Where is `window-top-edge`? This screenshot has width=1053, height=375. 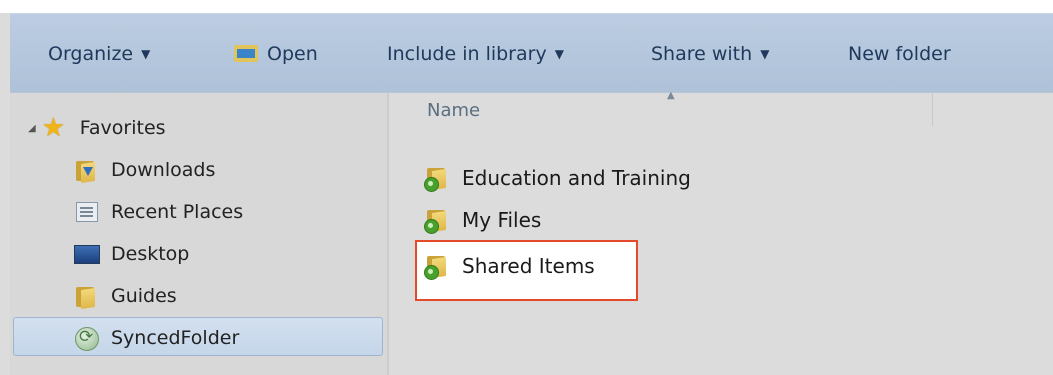
window-top-edge is located at coordinates (526, 6).